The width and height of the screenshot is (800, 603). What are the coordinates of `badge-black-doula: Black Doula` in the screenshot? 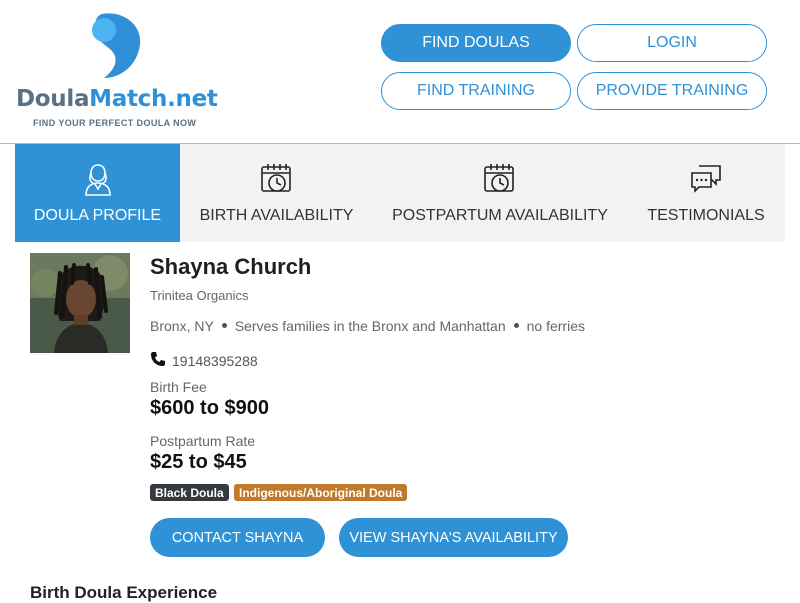 It's located at (189, 492).